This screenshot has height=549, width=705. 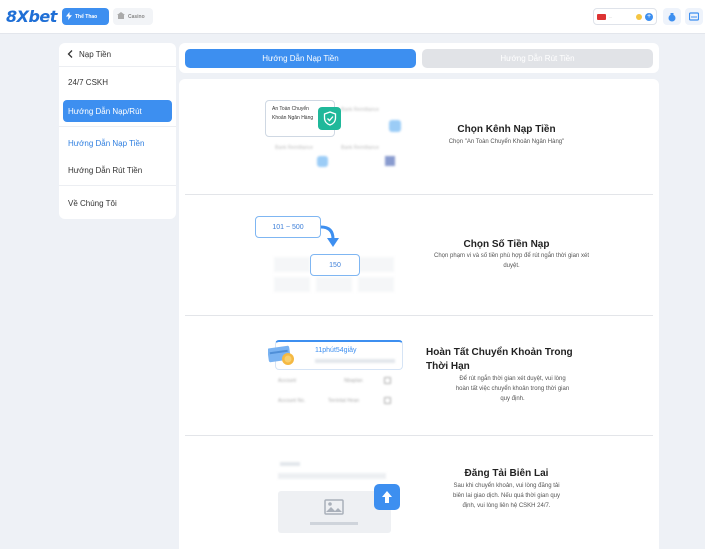 What do you see at coordinates (506, 129) in the screenshot?
I see `step-title: Chọn Kênh Nạp Tiền` at bounding box center [506, 129].